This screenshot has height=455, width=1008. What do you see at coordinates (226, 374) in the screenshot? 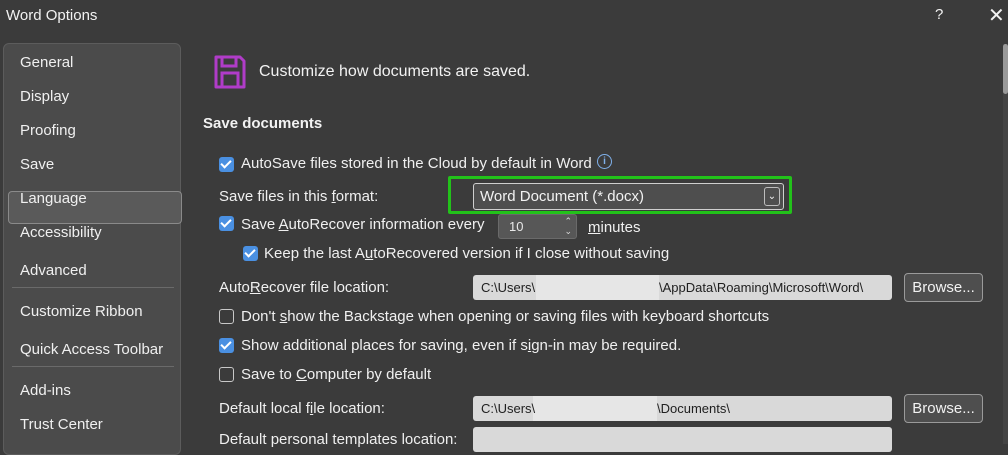
I see `save-to-computer-checkbox` at bounding box center [226, 374].